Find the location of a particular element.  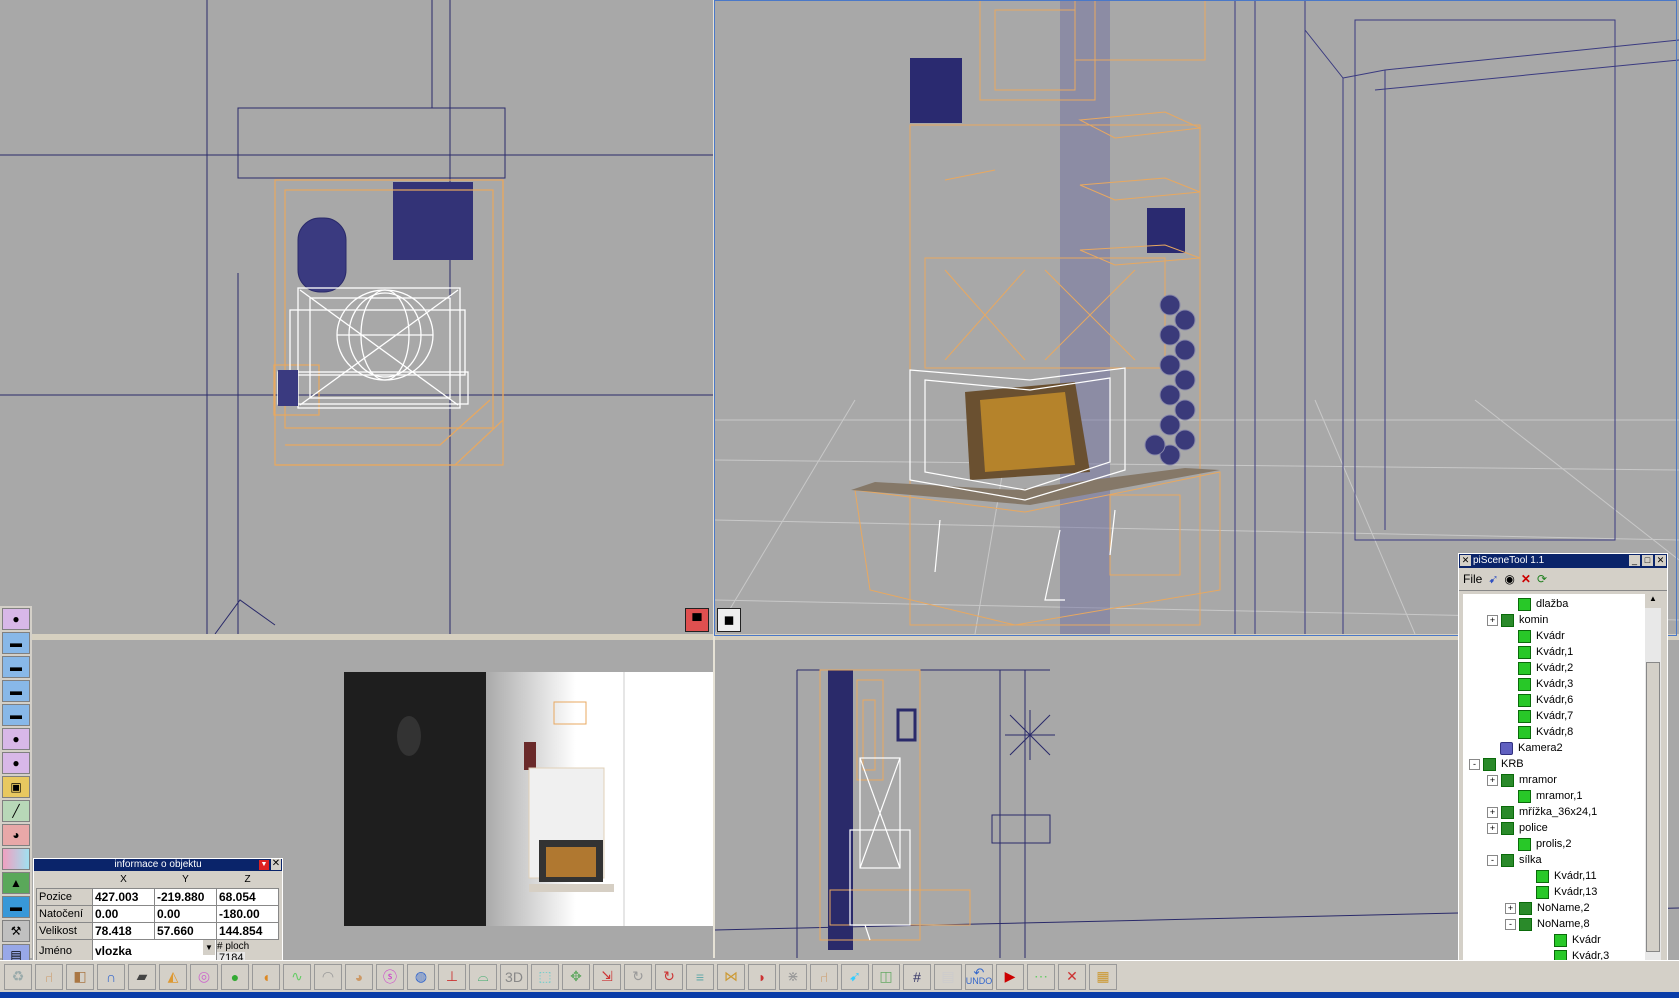

tree-node: mramor,1 is located at coordinates (1543, 796).